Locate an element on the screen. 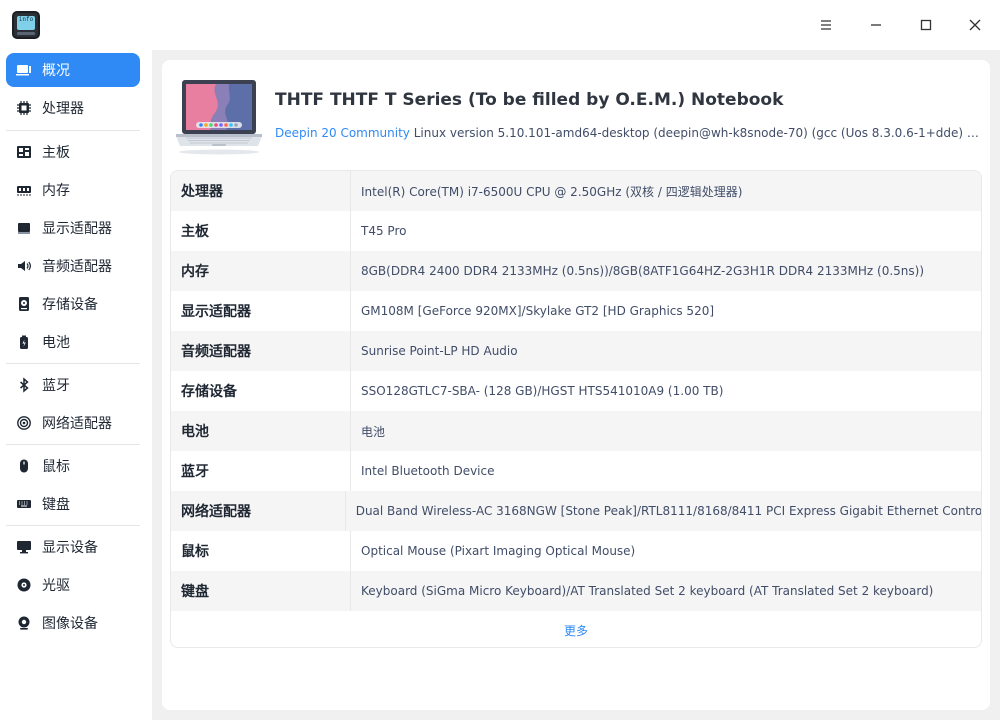 This screenshot has width=1000, height=720. device-manager-icon: info is located at coordinates (26, 25).